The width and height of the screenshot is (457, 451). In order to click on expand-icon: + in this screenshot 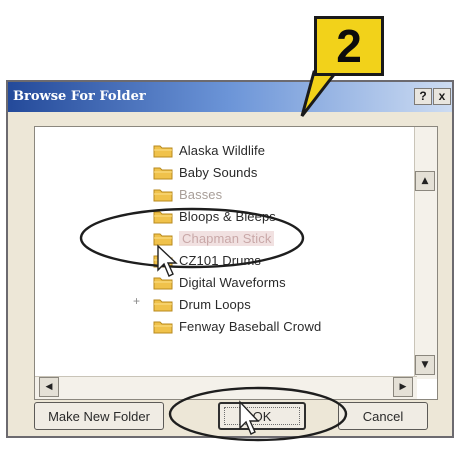, I will do `click(136, 301)`.